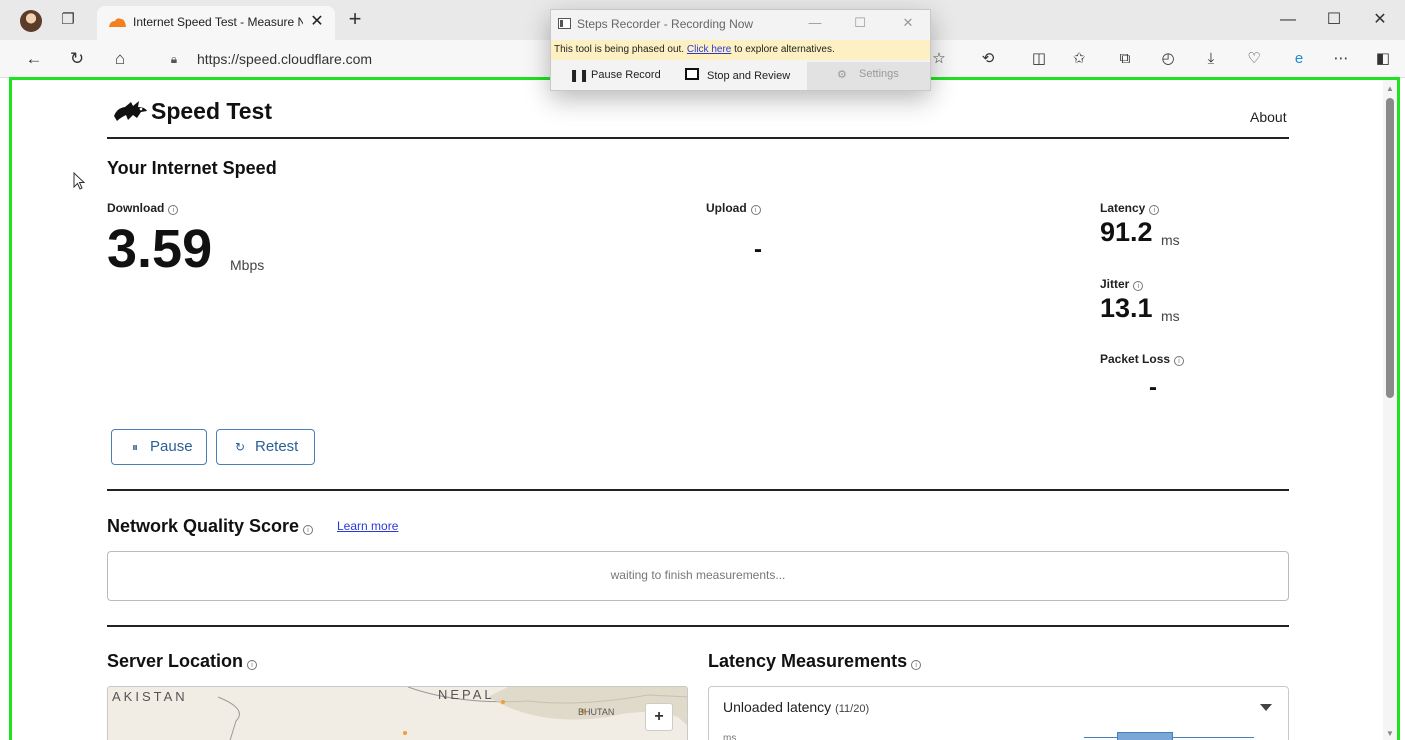  I want to click on lock-icon: 🔒︎, so click(174, 59).